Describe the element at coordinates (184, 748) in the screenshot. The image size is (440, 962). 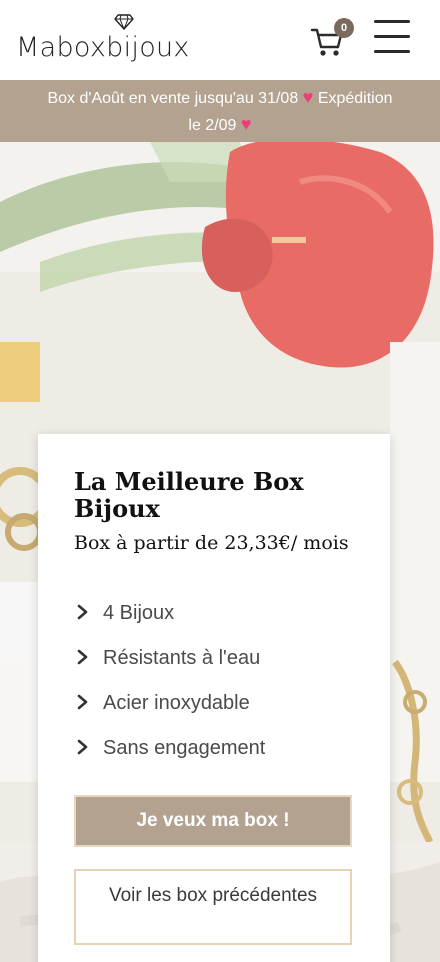
I see `feature-label: Sans engagement` at that location.